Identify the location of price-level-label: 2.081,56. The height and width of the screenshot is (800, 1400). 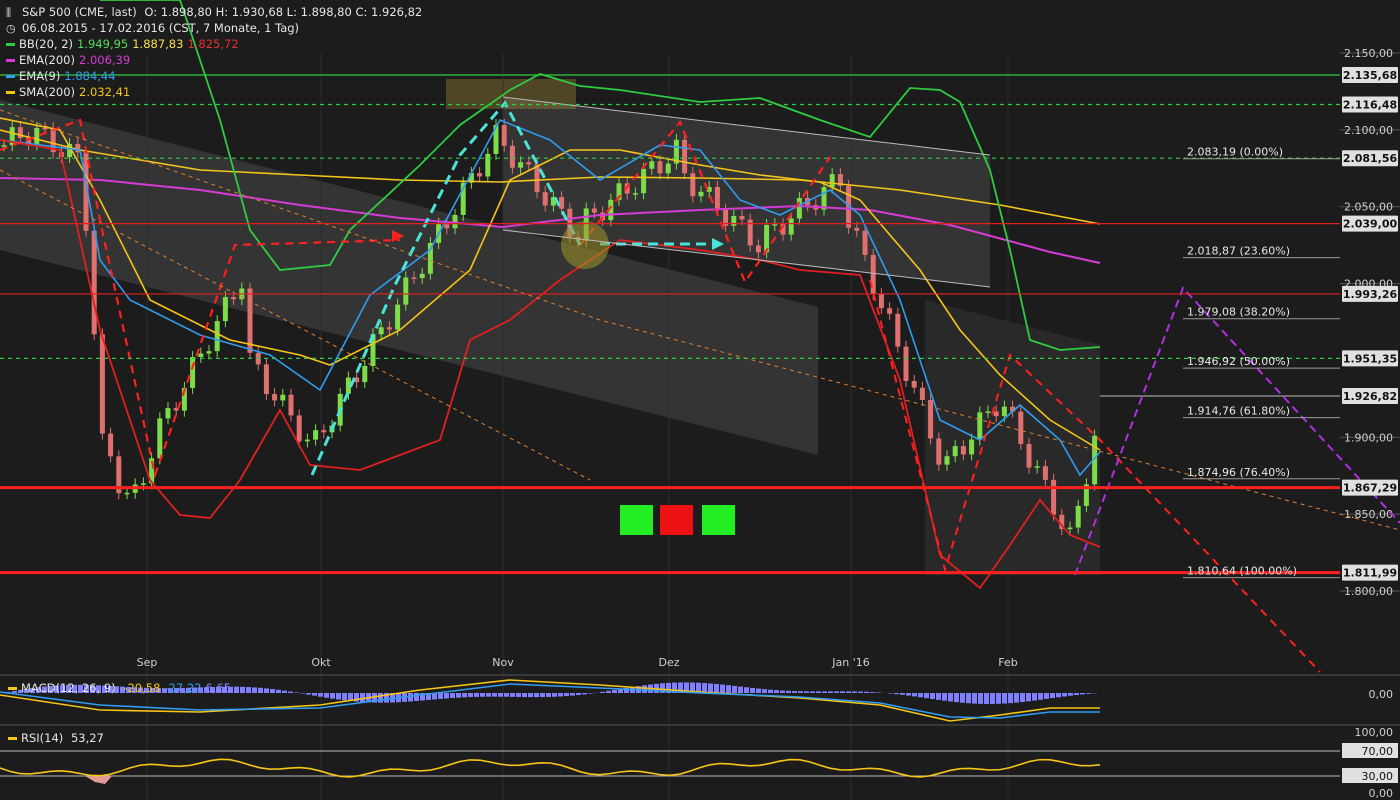
(1370, 158).